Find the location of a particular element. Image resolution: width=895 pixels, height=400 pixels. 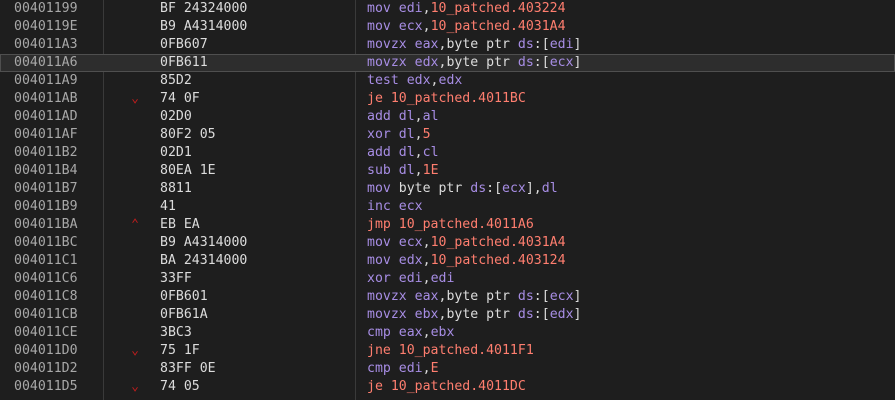

bytes-cell: 75 1F is located at coordinates (180, 350).